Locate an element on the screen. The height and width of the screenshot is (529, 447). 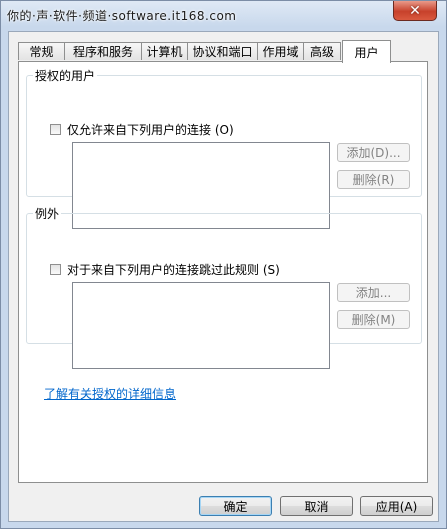
exceptions-legend: 例外 is located at coordinates (47, 214).